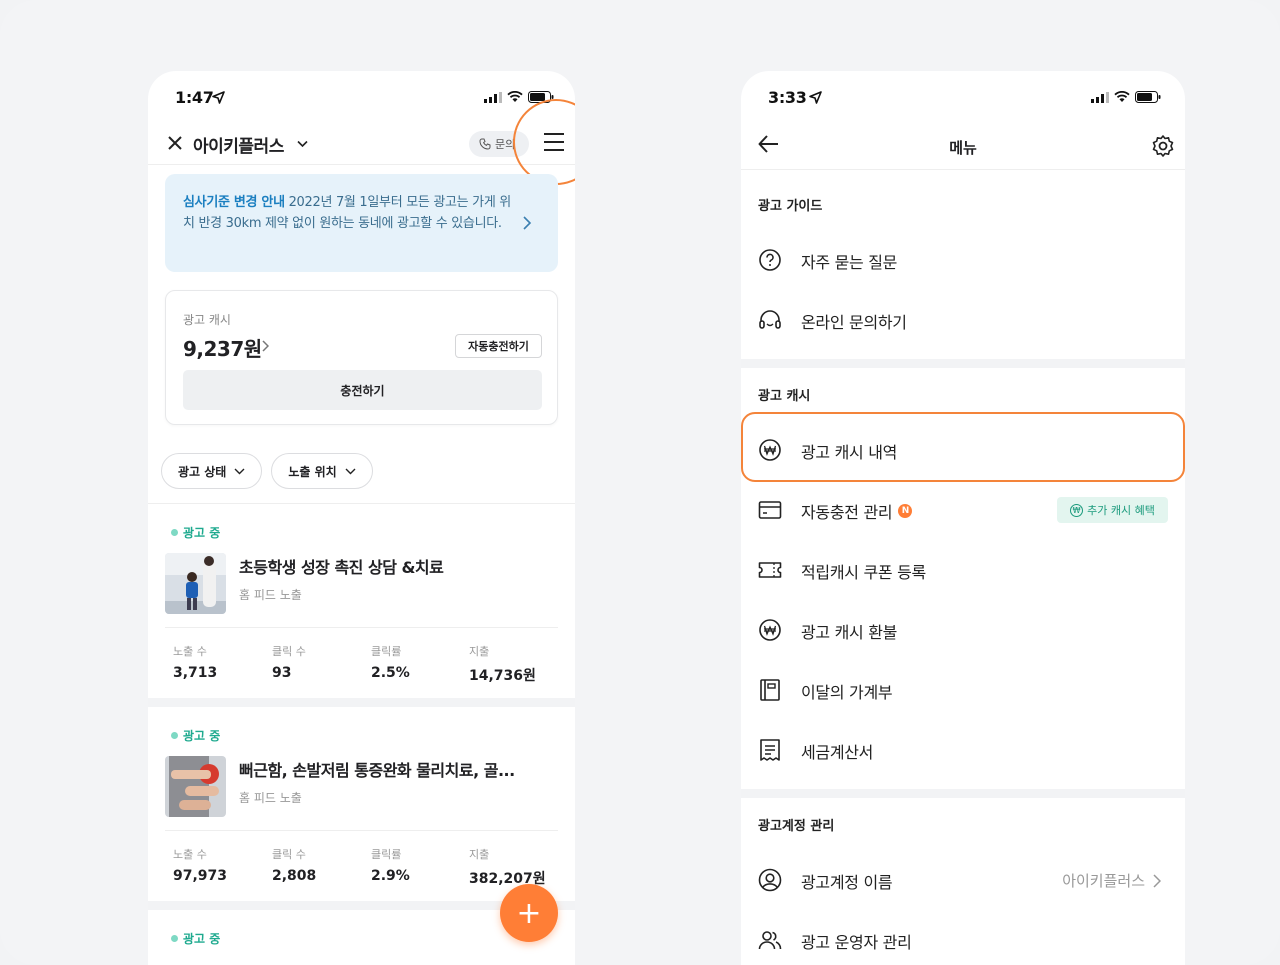  I want to click on stat-ctr: 클릭률 2.5%, so click(390, 663).